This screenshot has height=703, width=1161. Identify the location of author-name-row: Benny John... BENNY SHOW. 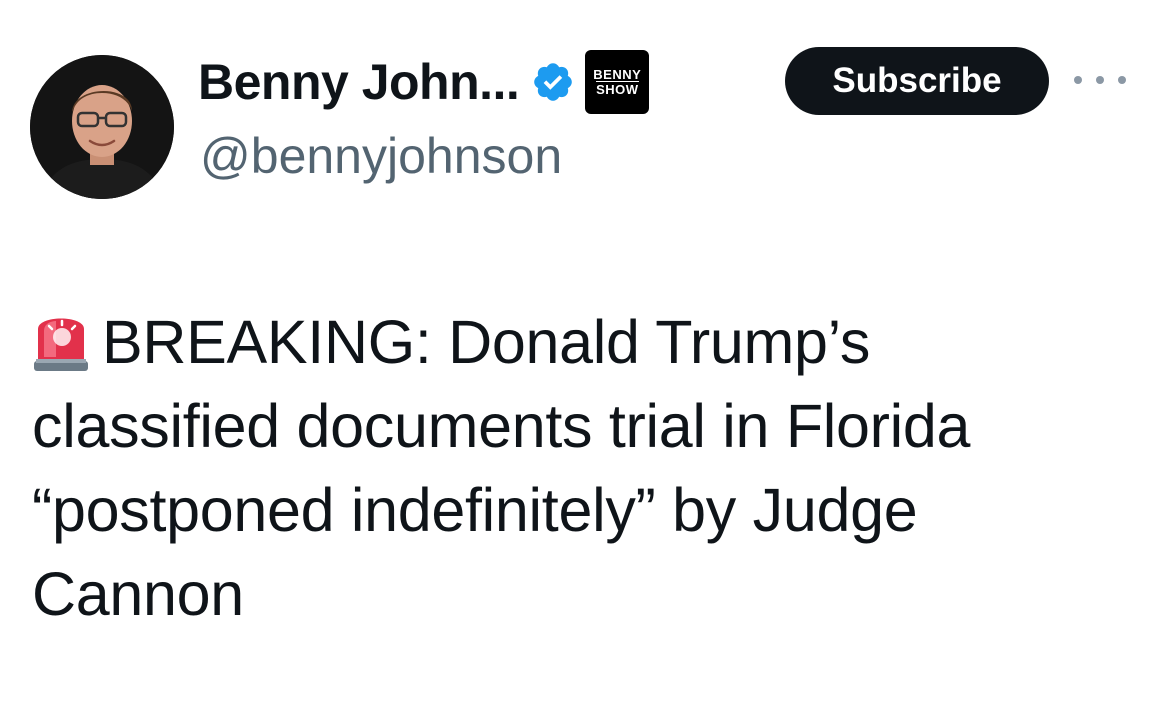
(424, 82).